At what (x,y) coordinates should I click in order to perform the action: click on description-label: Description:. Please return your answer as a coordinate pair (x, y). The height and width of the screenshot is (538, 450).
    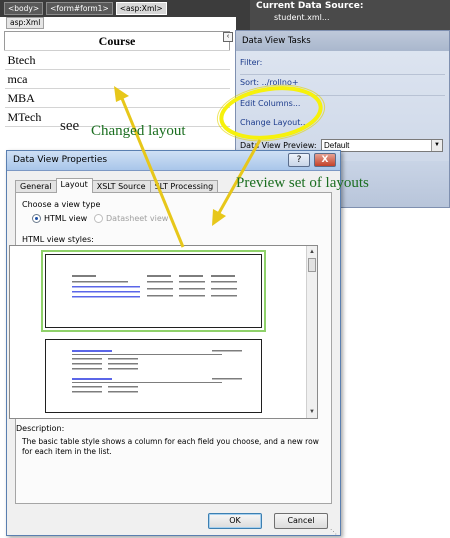
    Looking at the image, I should click on (40, 428).